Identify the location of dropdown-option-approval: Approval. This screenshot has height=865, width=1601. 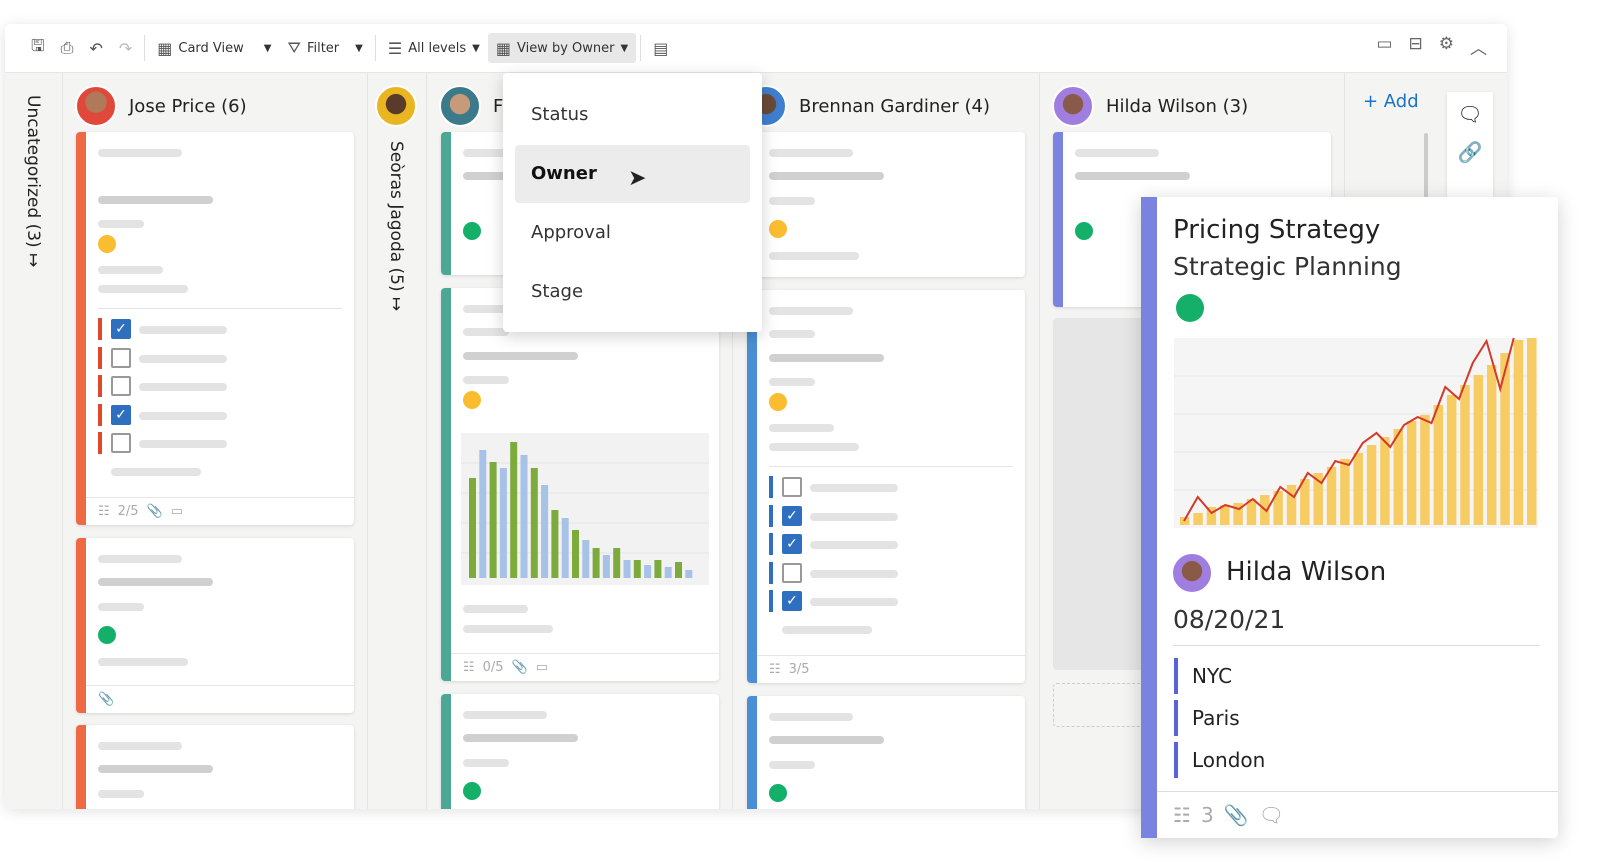
(632, 233).